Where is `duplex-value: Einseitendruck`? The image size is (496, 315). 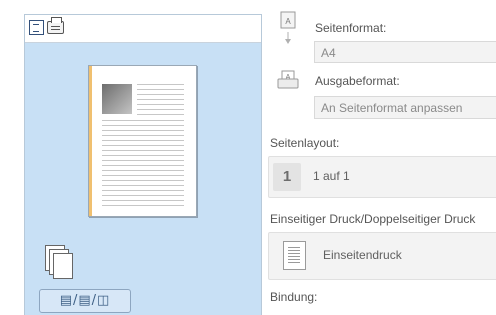 duplex-value: Einseitendruck is located at coordinates (362, 255).